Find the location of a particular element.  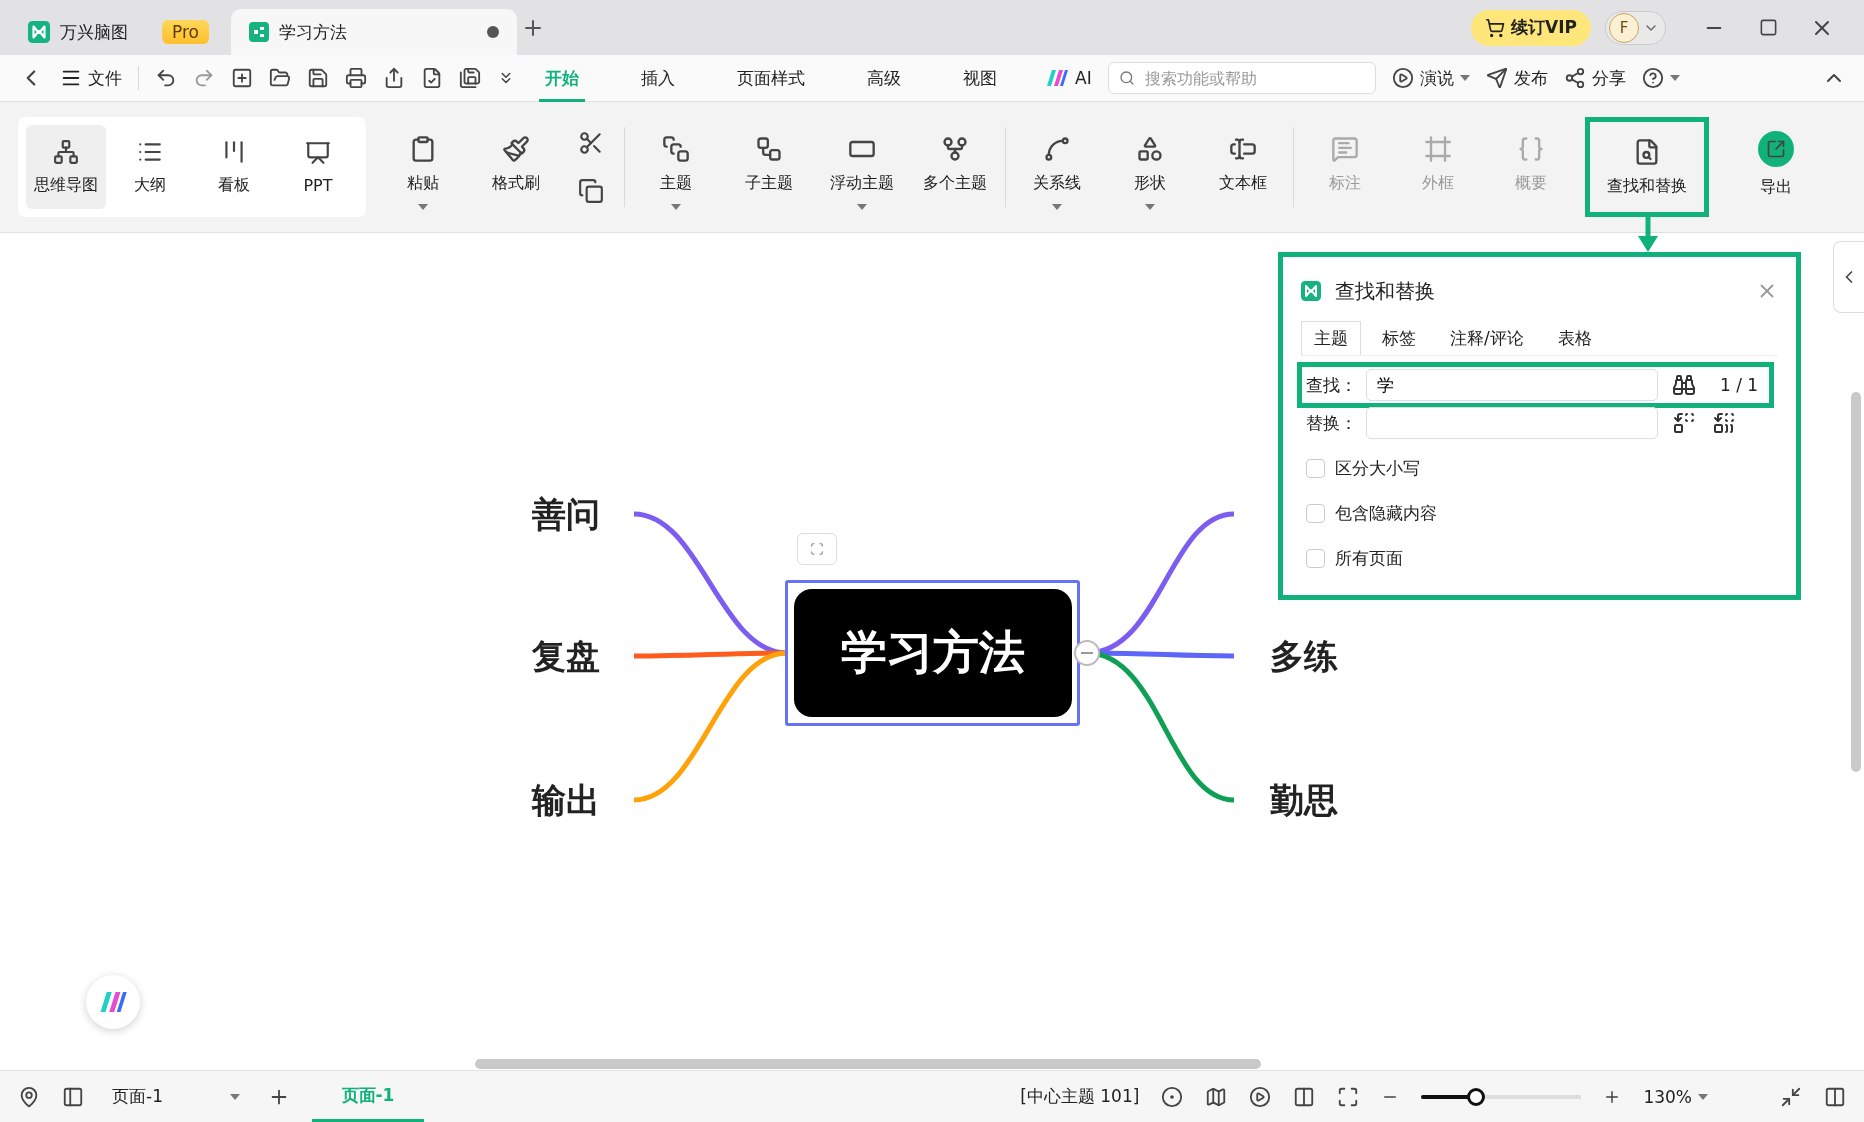

ribbon-button: 文本框 is located at coordinates (1242, 167).